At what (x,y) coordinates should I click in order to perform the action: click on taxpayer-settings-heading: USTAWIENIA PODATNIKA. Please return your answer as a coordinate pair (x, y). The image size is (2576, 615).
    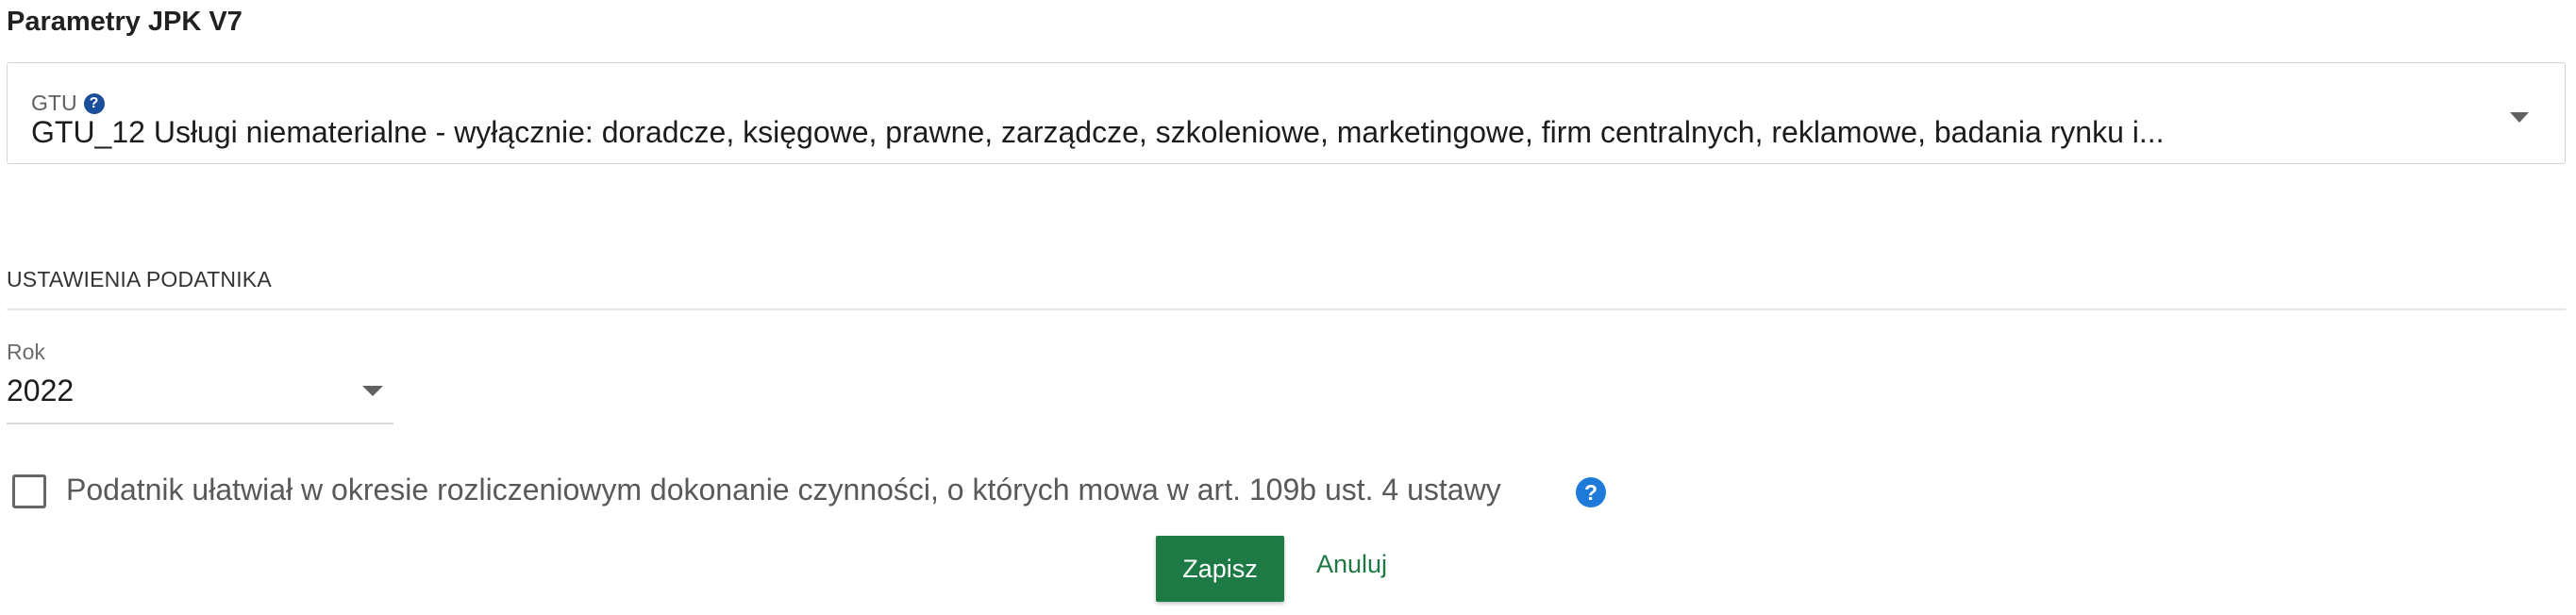
    Looking at the image, I should click on (139, 279).